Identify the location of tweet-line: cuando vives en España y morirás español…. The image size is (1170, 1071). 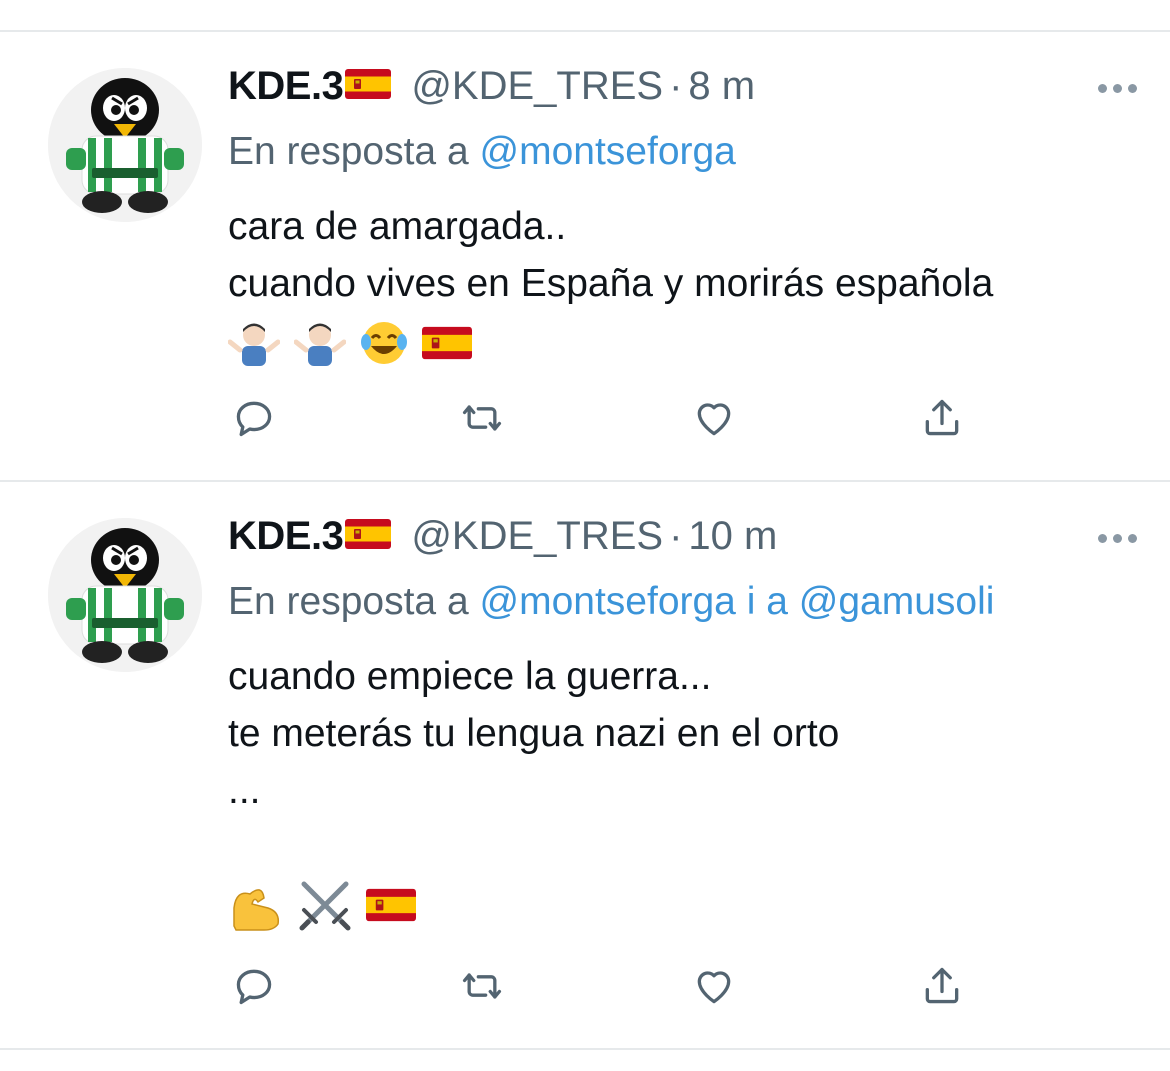
(611, 283).